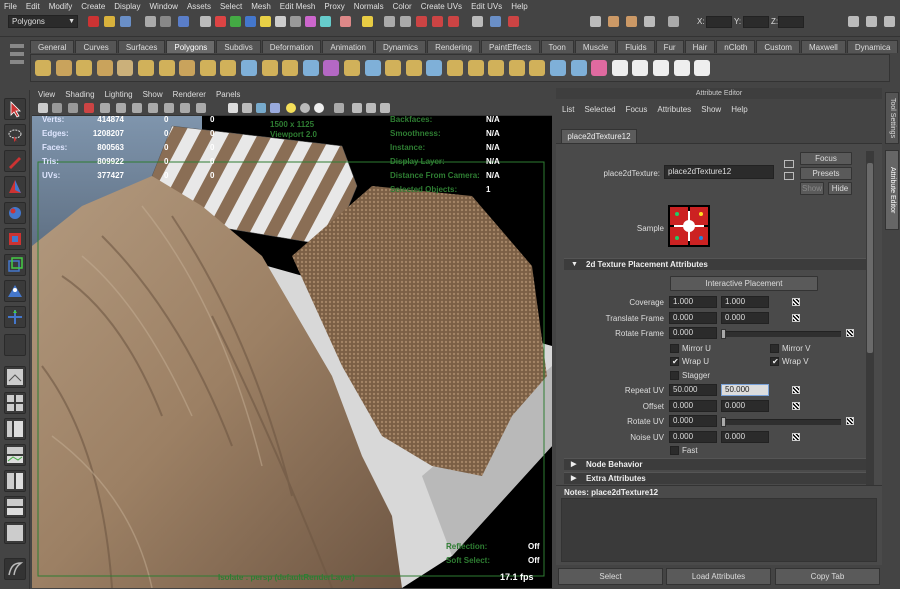 The width and height of the screenshot is (900, 589). I want to click on wireframe-icon, so click(233, 108).